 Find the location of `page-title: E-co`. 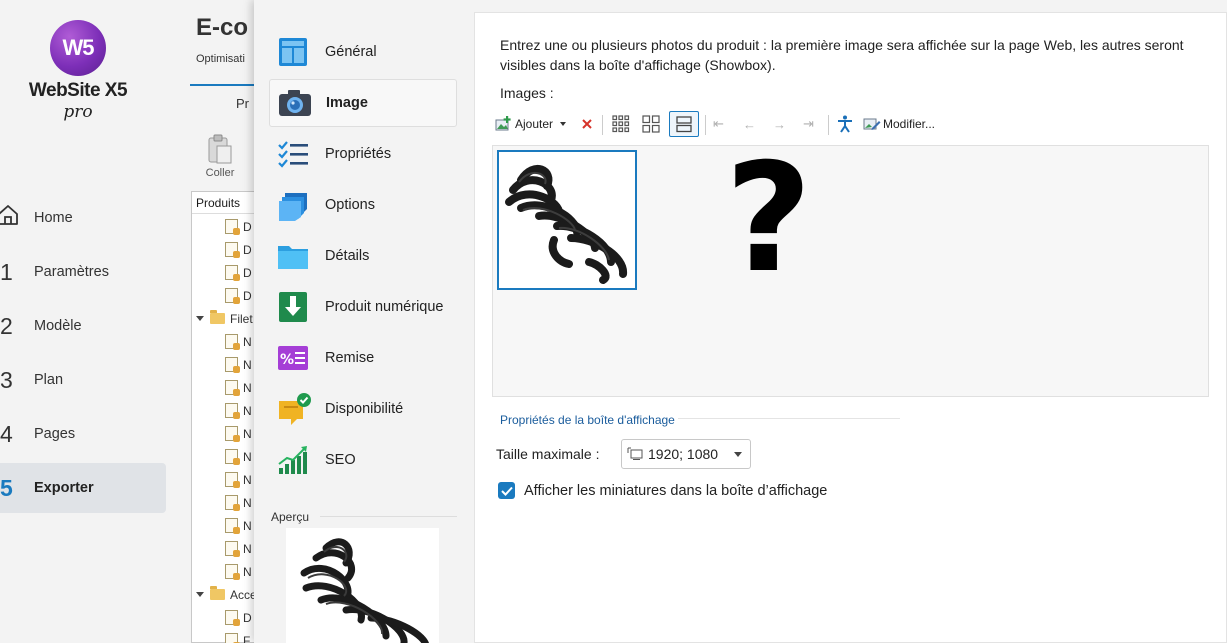

page-title: E-co is located at coordinates (222, 27).